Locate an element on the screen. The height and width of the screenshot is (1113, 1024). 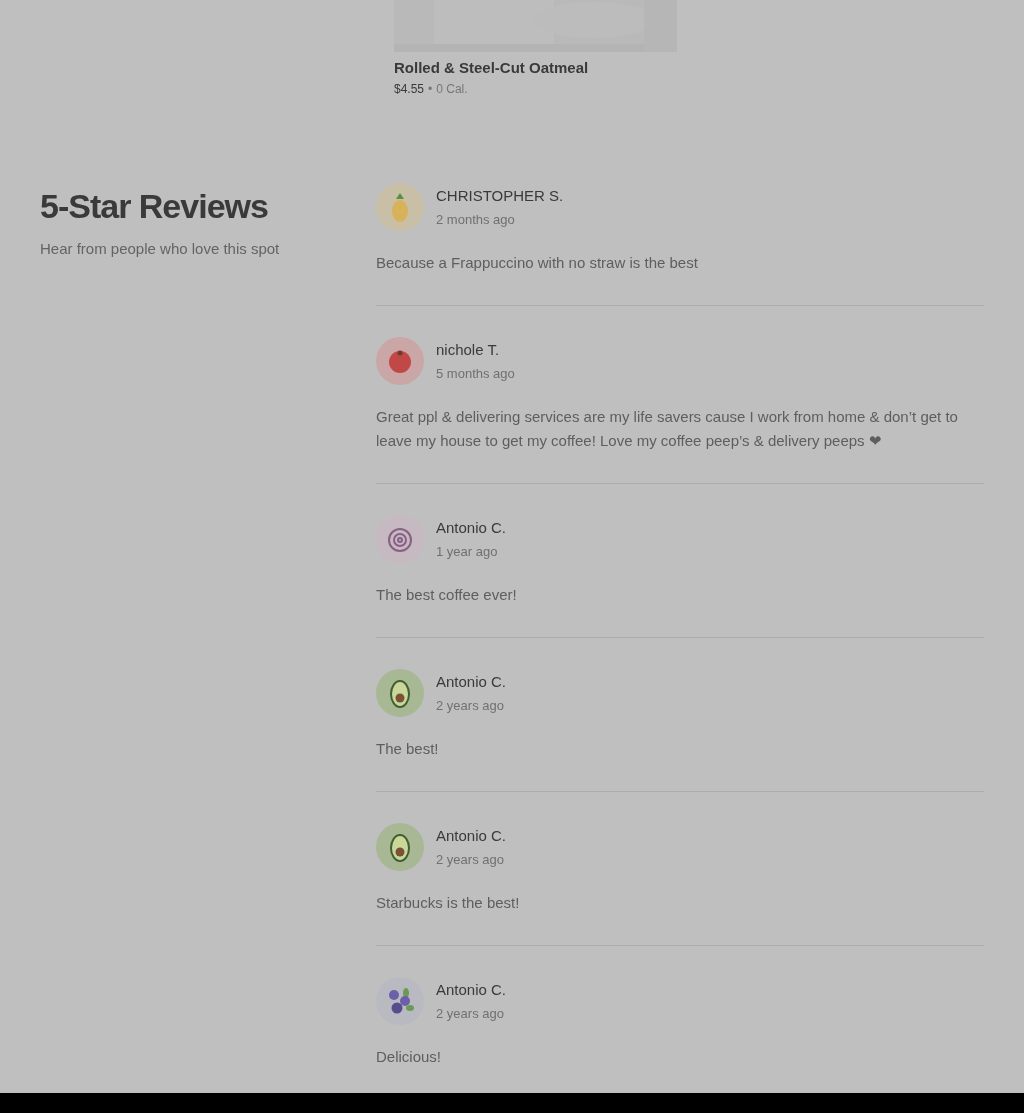
review-time: 2 months ago is located at coordinates (476, 220).